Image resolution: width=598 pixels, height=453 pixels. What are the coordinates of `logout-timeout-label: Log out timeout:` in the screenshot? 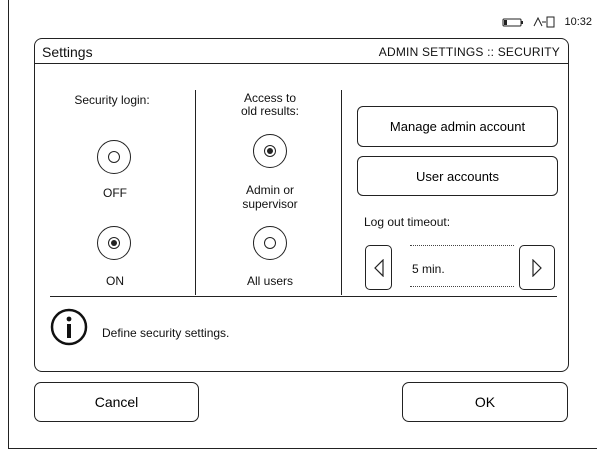 It's located at (407, 222).